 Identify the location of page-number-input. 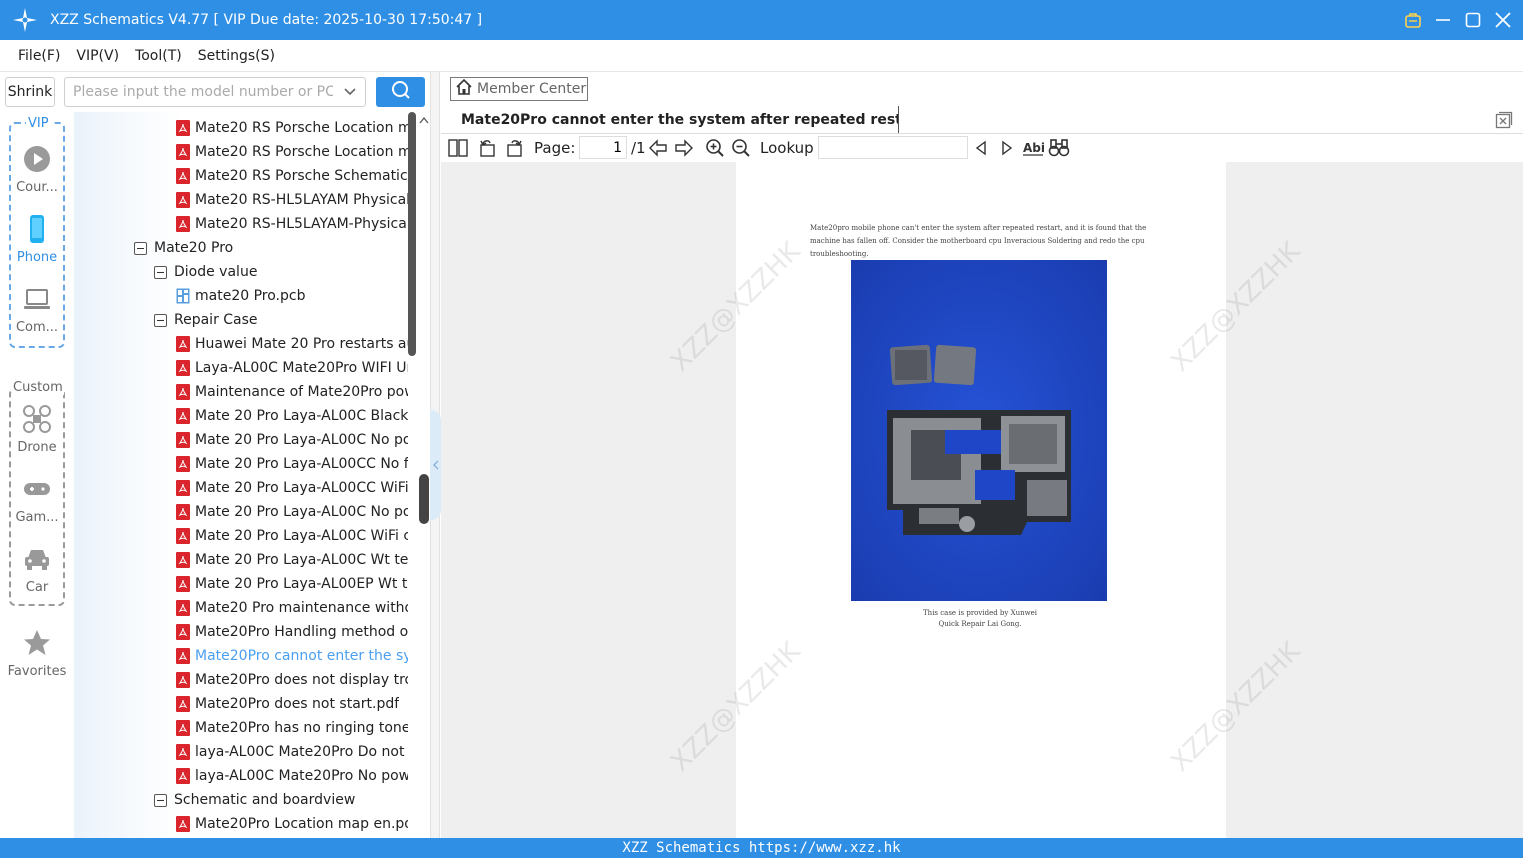
(603, 147).